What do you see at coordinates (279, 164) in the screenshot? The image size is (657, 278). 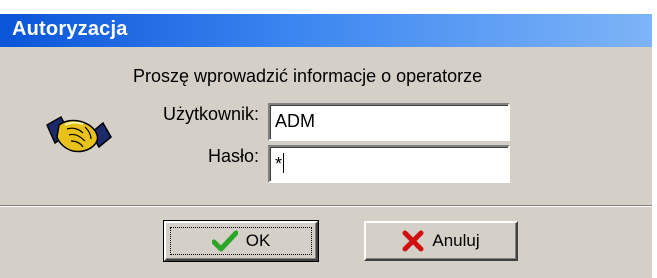 I see `password-input-value: *` at bounding box center [279, 164].